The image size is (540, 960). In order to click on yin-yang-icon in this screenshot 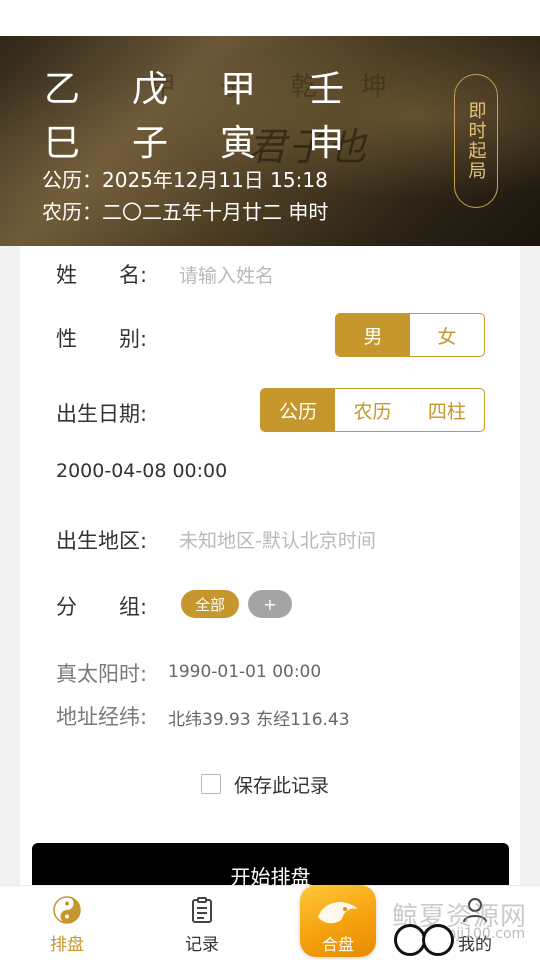, I will do `click(67, 910)`.